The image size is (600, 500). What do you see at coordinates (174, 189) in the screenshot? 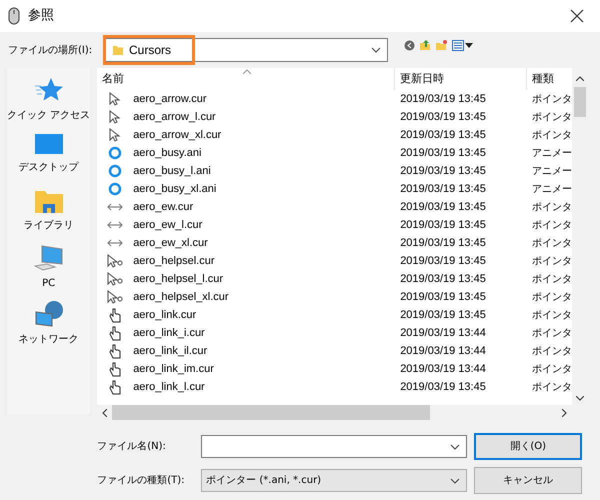
I see `file-name: aero_busy_xl.ani` at bounding box center [174, 189].